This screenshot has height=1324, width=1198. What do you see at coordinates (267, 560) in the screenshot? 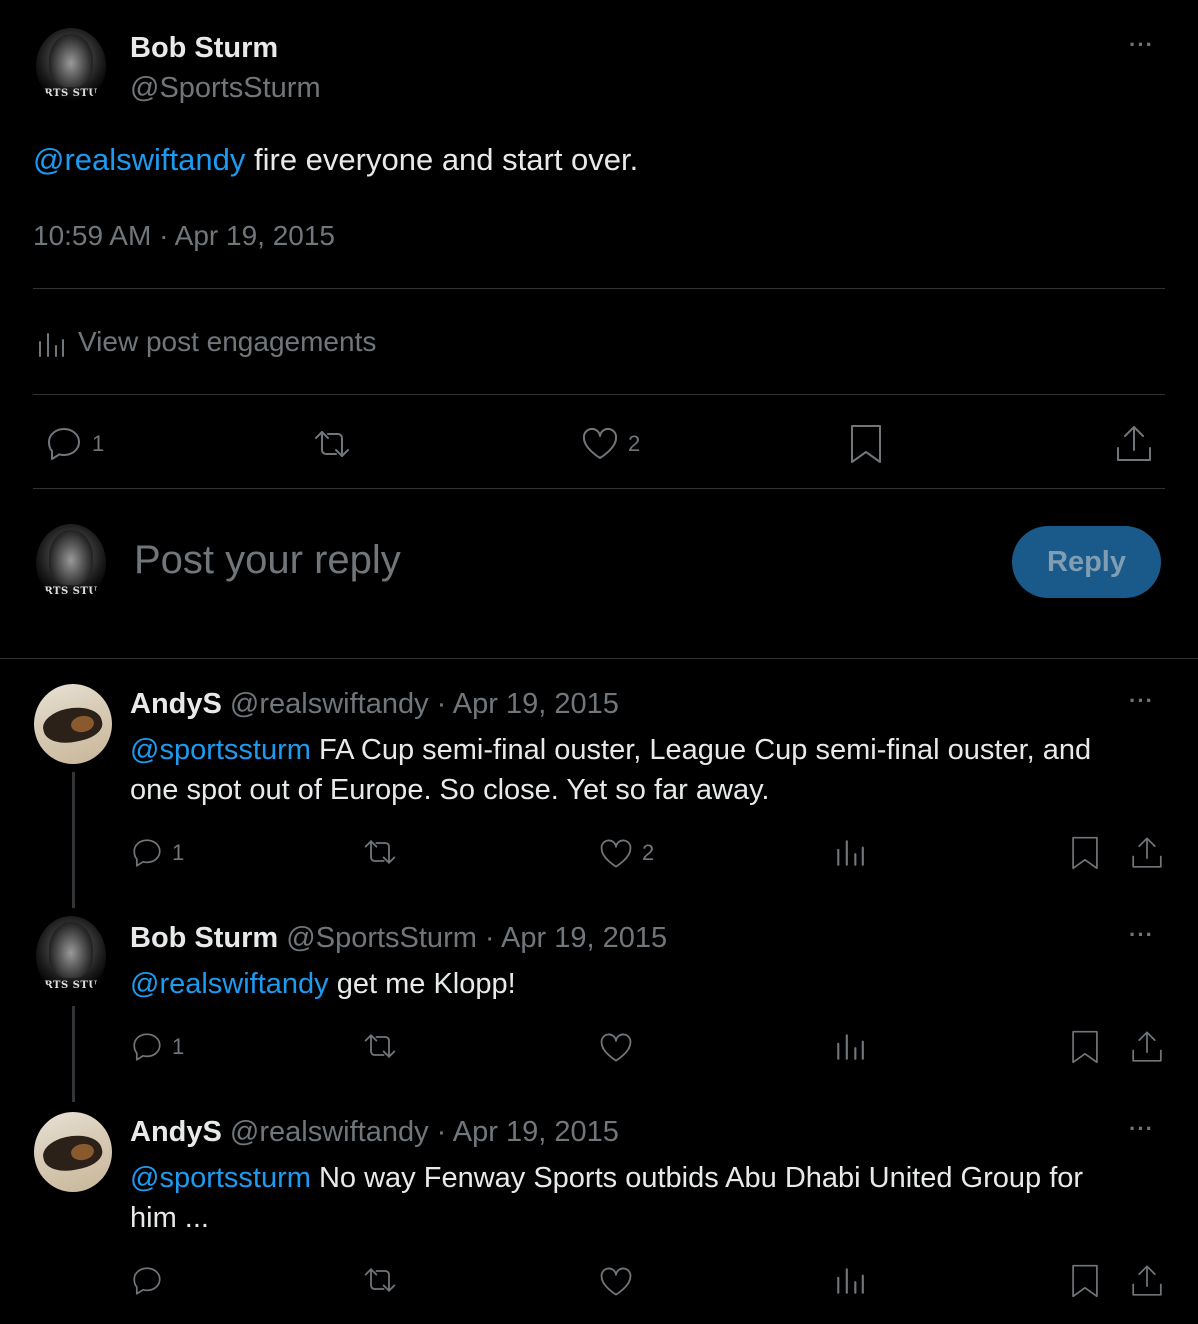
I see `reply-input: Post your reply` at bounding box center [267, 560].